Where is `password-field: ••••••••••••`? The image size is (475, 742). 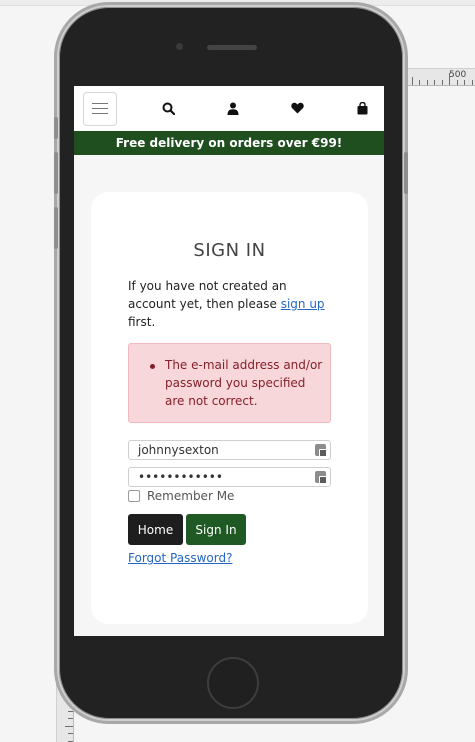
password-field: •••••••••••• is located at coordinates (229, 477).